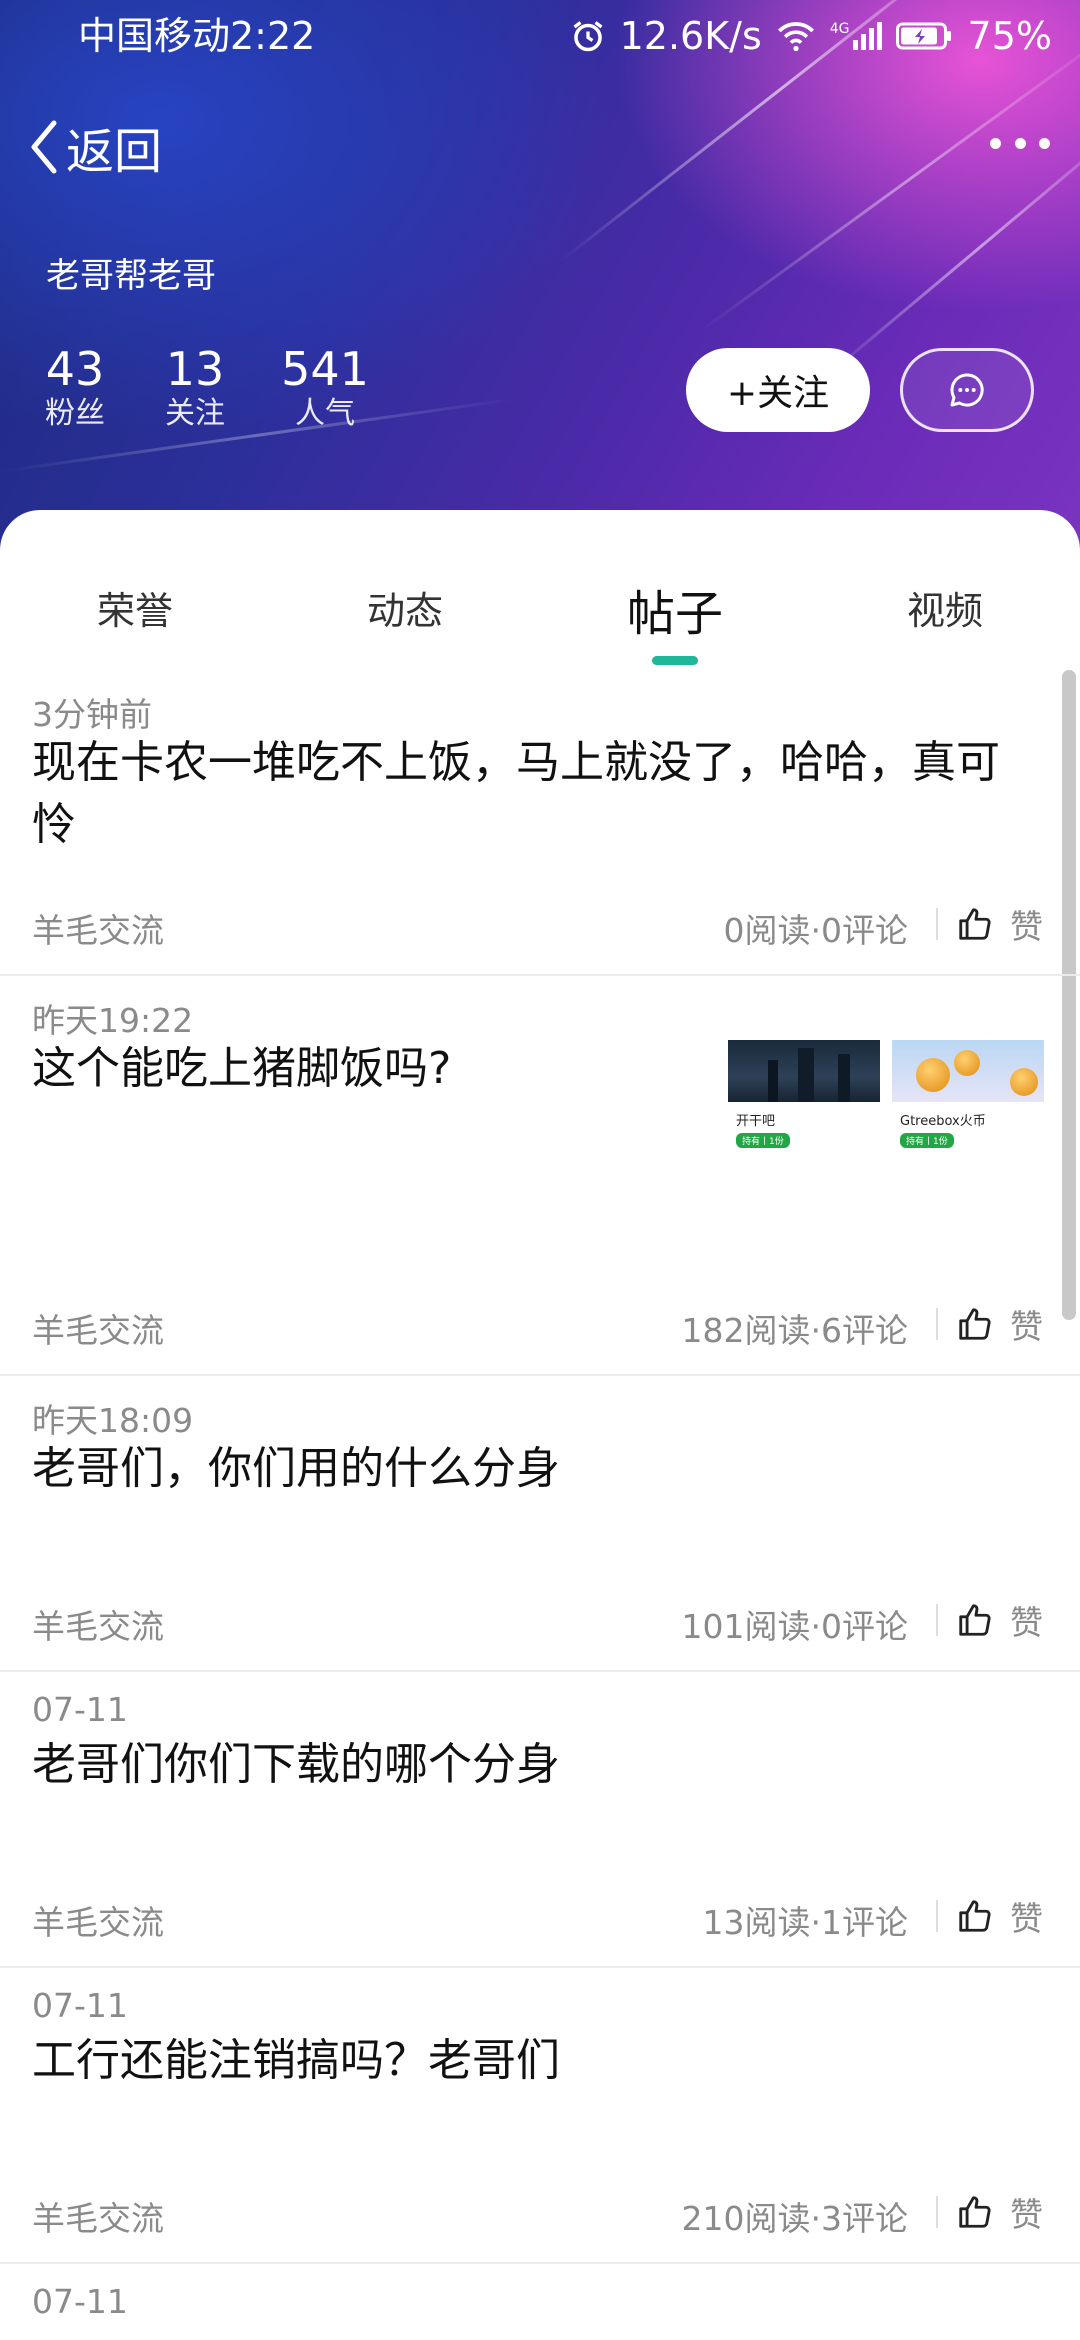 The width and height of the screenshot is (1080, 2340). Describe the element at coordinates (75, 369) in the screenshot. I see `stat-value: 43` at that location.